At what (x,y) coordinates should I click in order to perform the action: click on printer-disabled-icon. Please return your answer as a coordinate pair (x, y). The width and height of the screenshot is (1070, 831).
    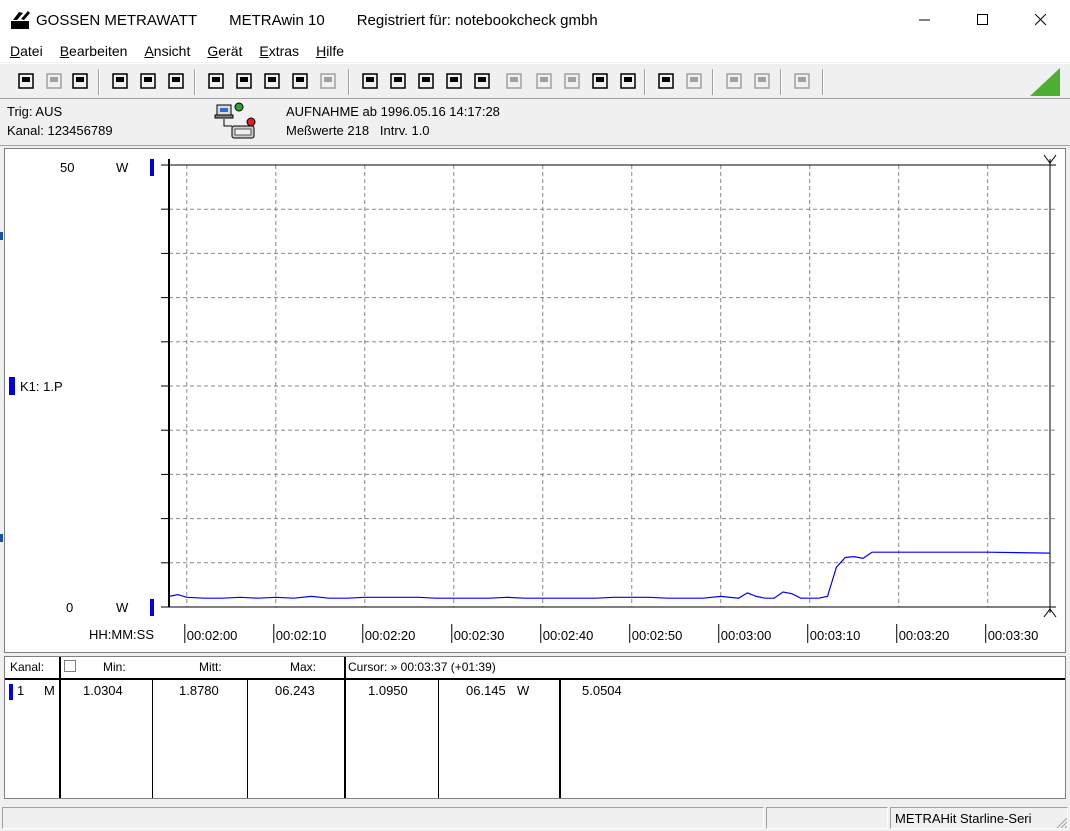
    Looking at the image, I should click on (694, 81).